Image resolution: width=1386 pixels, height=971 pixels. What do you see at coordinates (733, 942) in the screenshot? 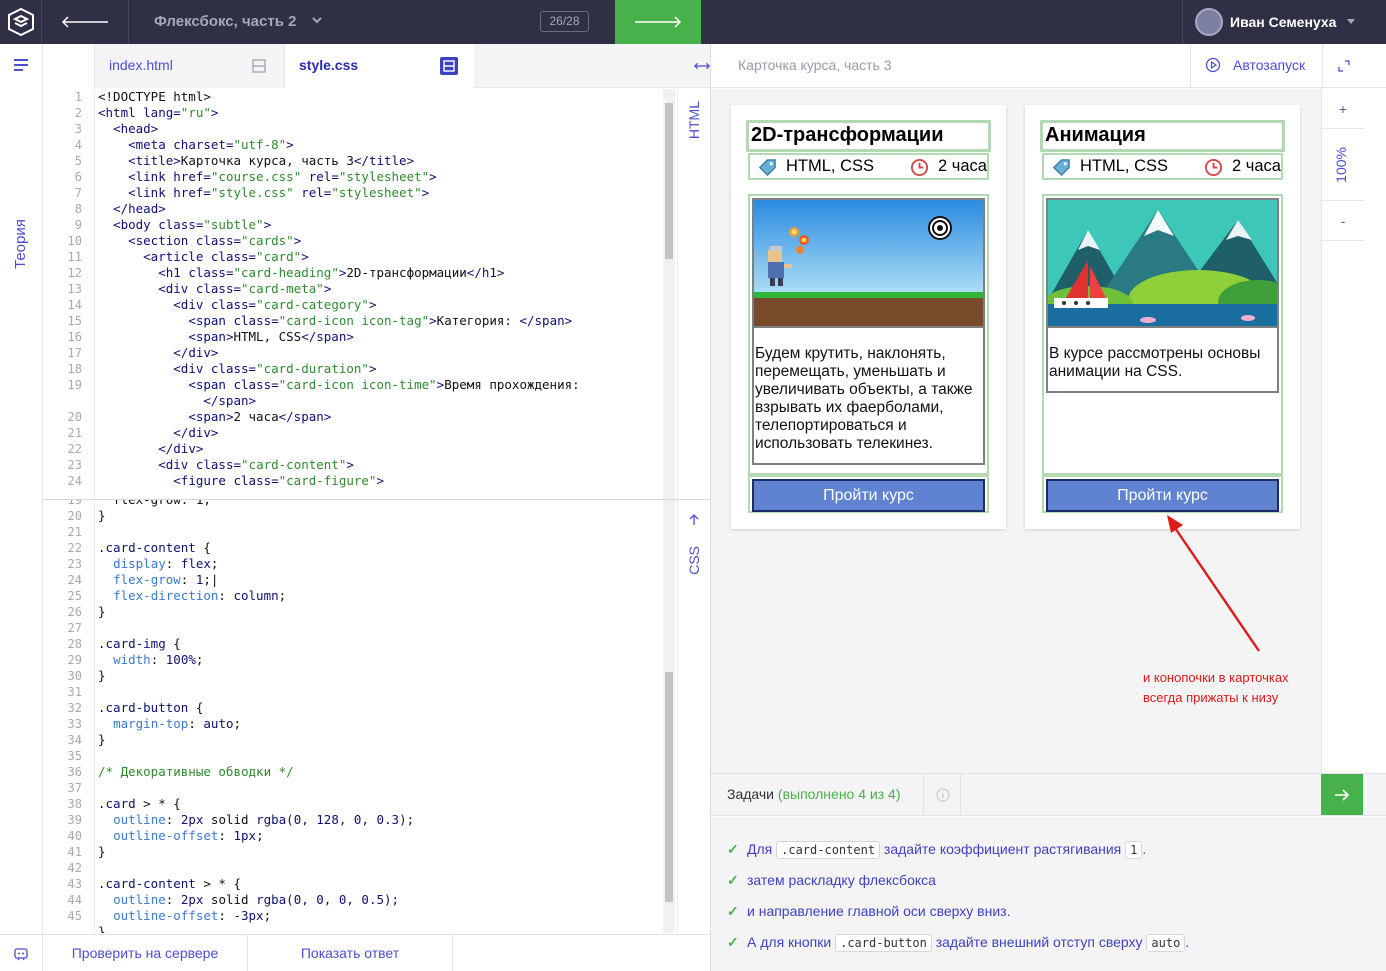
I see `check-icon: ✓` at bounding box center [733, 942].